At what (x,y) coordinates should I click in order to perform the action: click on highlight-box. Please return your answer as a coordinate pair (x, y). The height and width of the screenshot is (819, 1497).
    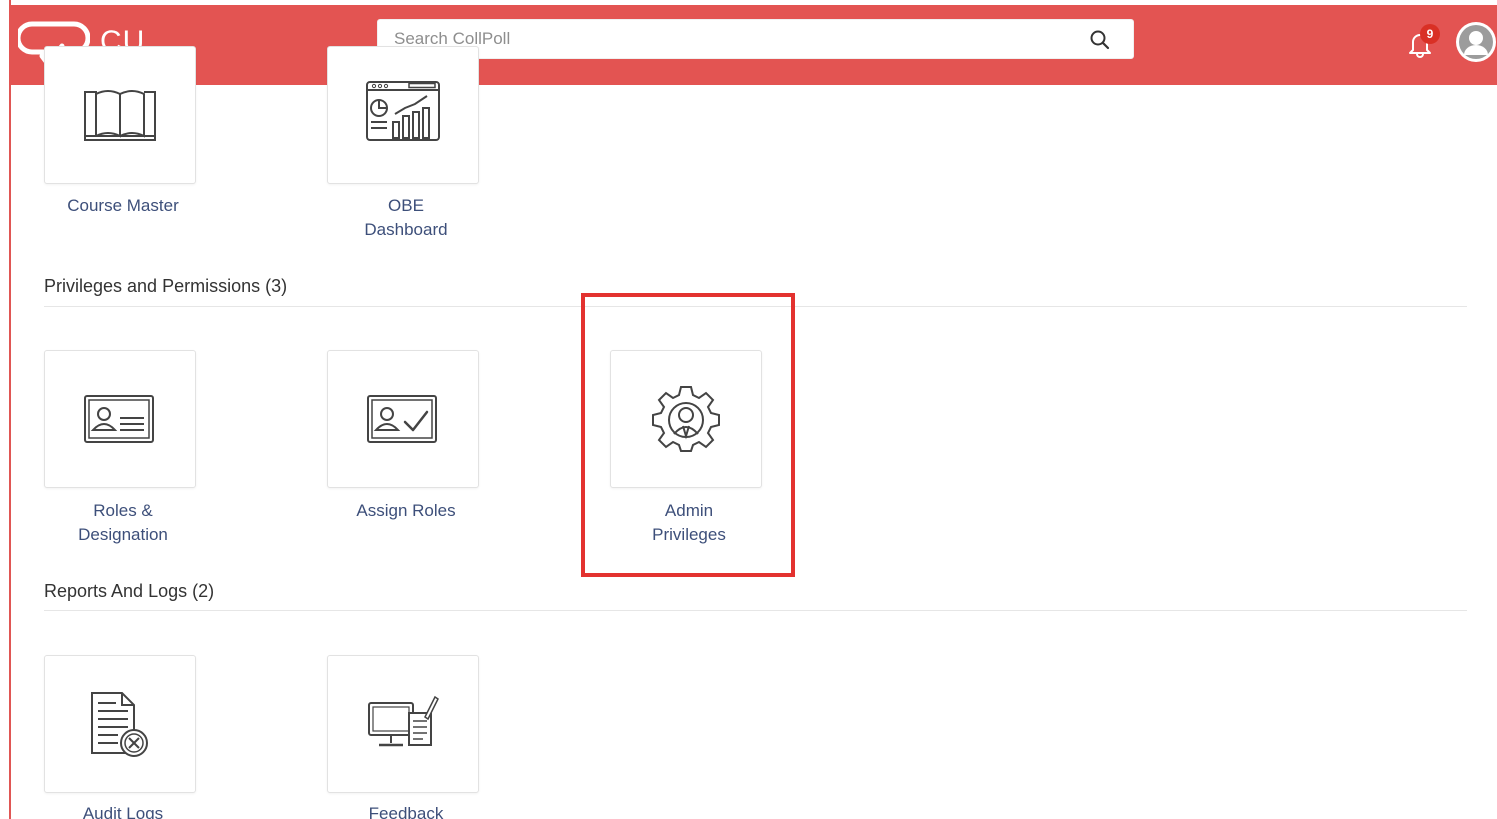
    Looking at the image, I should click on (688, 435).